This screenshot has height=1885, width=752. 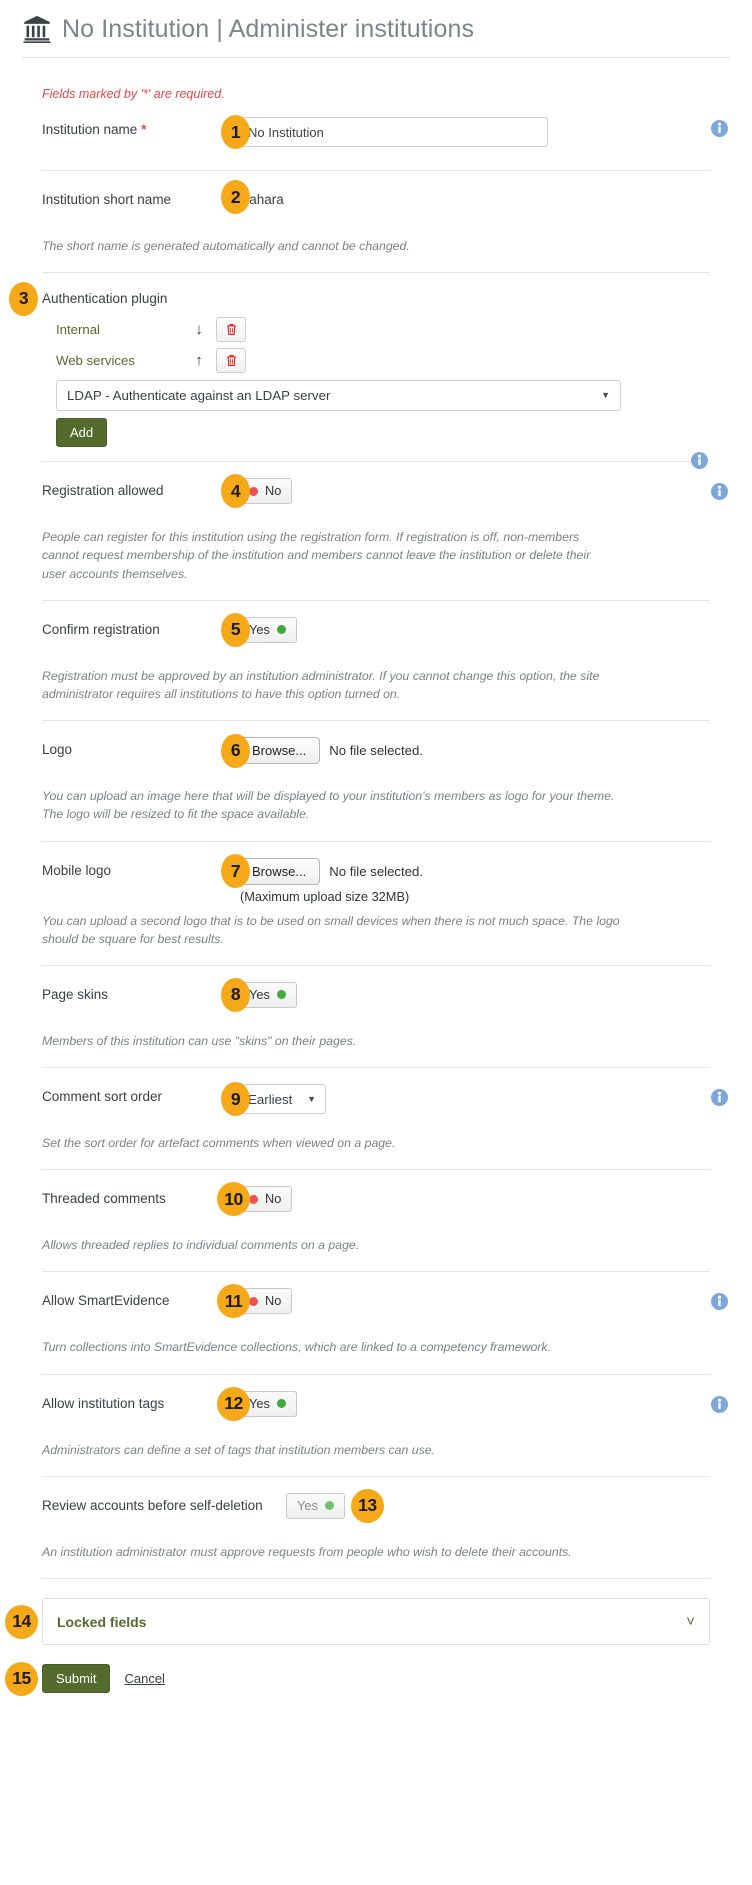 I want to click on label-allow-smartevidence: Allow SmartEvidence, so click(x=106, y=1301).